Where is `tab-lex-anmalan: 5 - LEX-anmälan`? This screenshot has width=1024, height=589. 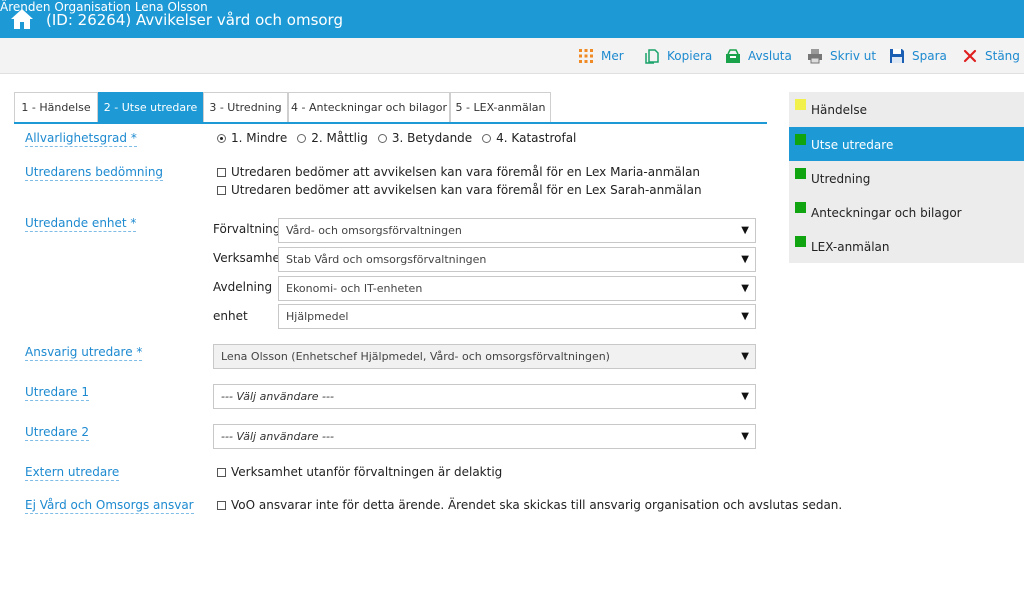 tab-lex-anmalan: 5 - LEX-anmälan is located at coordinates (500, 107).